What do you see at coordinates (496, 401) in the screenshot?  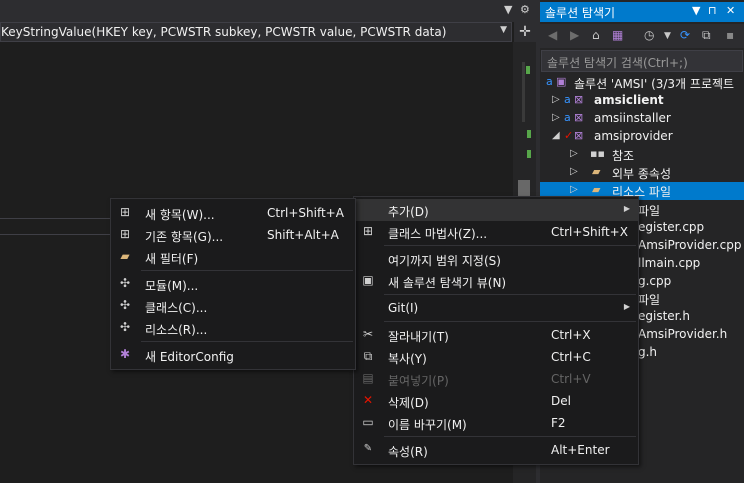 I see `menu-item-delete: ✕ 삭제(D) Del` at bounding box center [496, 401].